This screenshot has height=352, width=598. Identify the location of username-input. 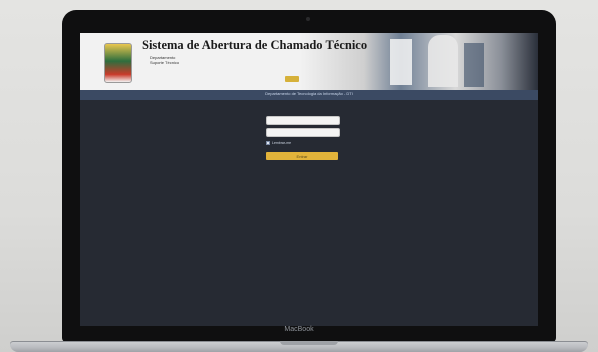
(303, 120).